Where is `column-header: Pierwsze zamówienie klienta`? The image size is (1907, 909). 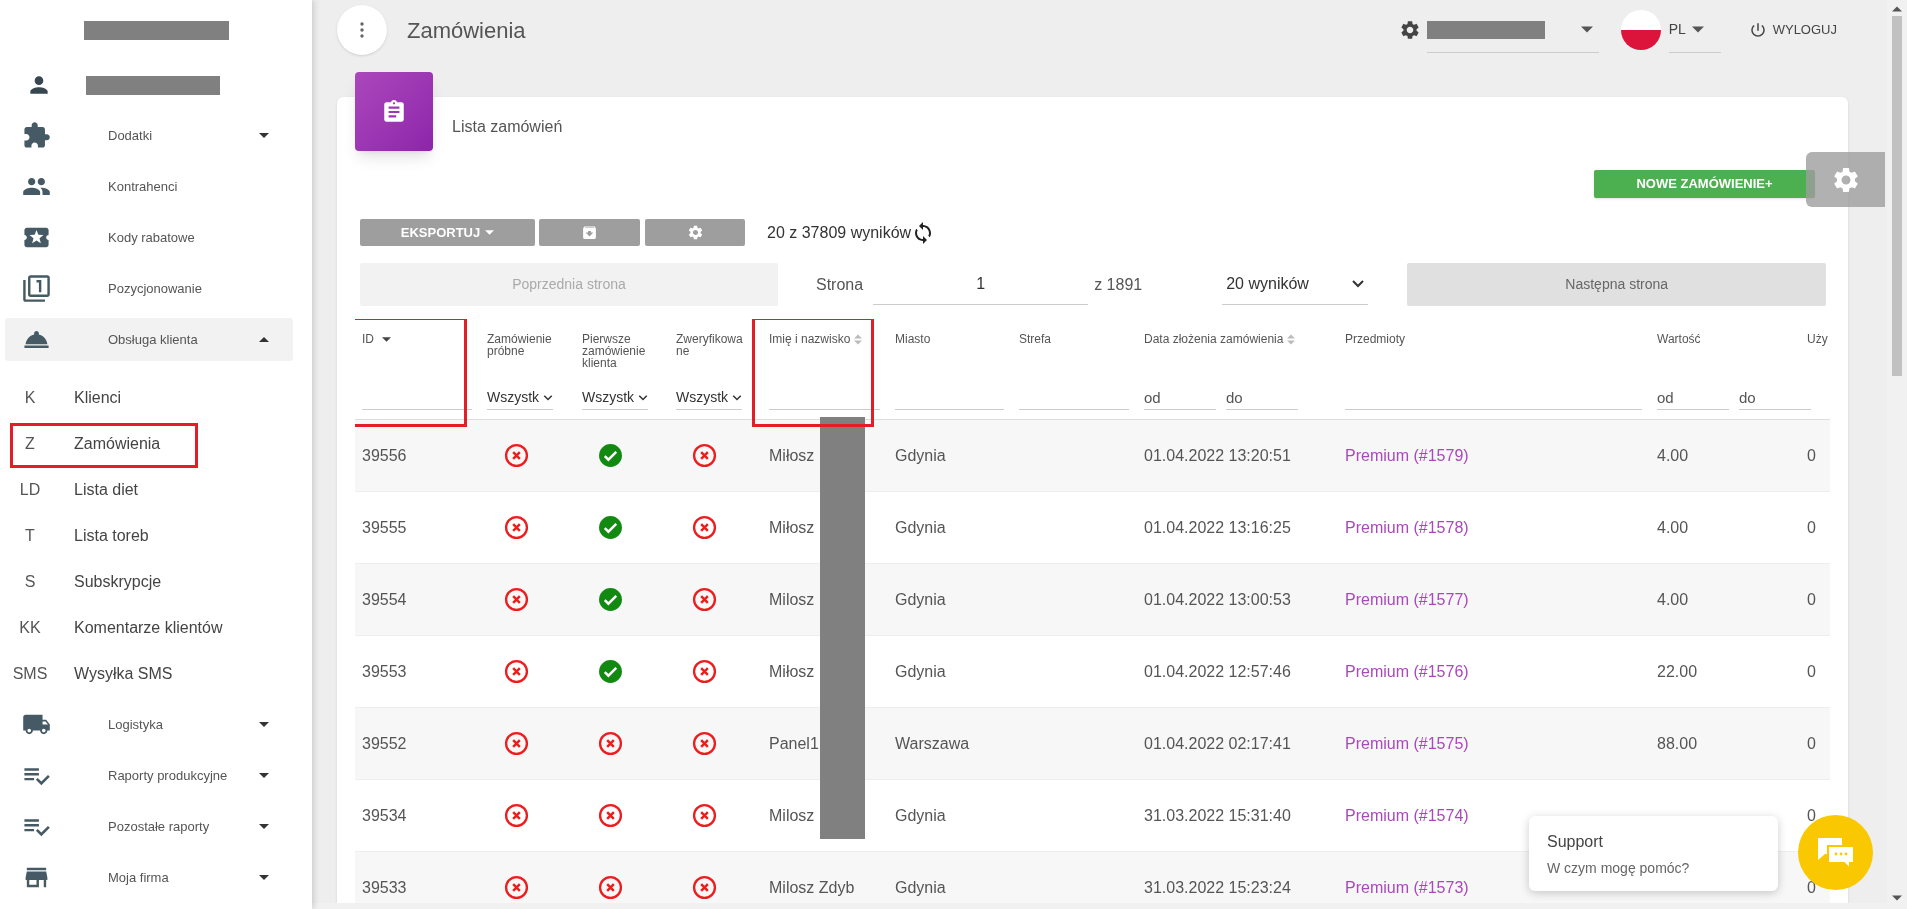 column-header: Pierwsze zamówienie klienta is located at coordinates (617, 351).